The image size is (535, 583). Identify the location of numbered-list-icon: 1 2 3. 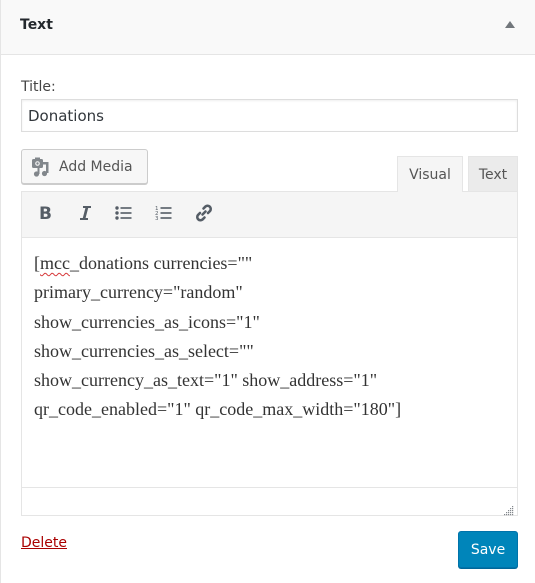
(164, 215).